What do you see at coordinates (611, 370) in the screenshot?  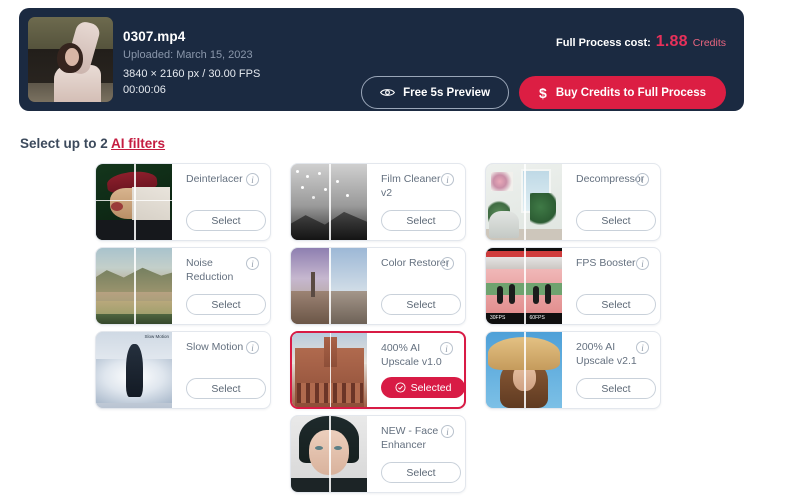 I see `filter-body: 200% AI Upscale v2.1 i Select` at bounding box center [611, 370].